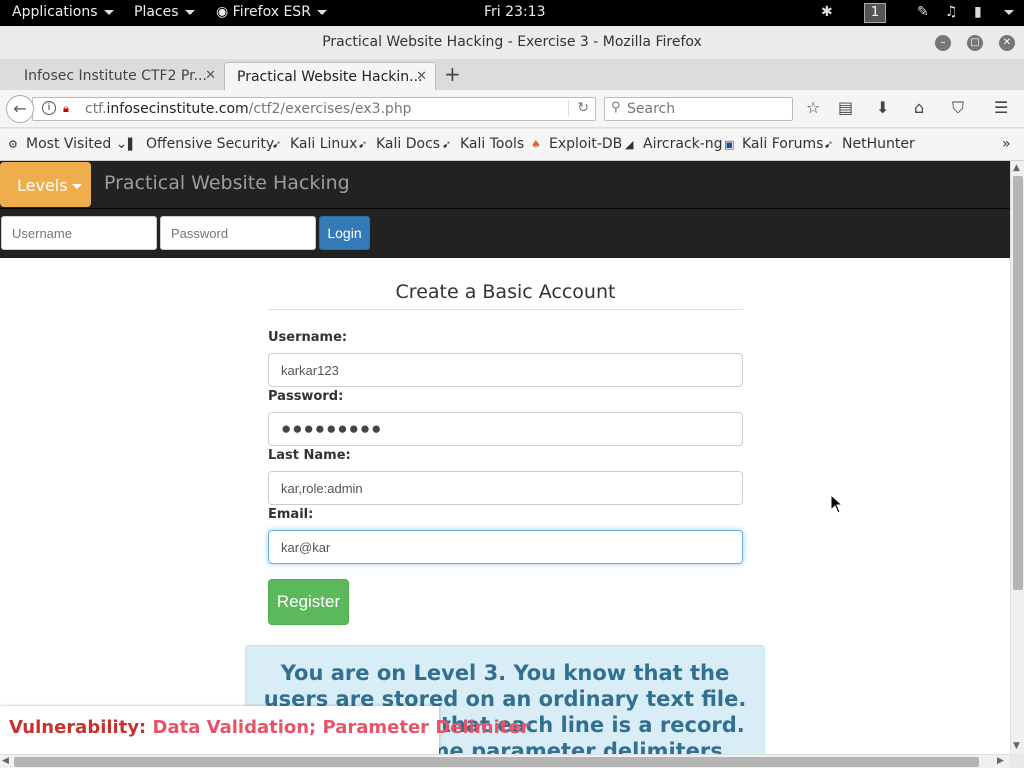  What do you see at coordinates (845, 107) in the screenshot?
I see `reading-list-icon: ▤` at bounding box center [845, 107].